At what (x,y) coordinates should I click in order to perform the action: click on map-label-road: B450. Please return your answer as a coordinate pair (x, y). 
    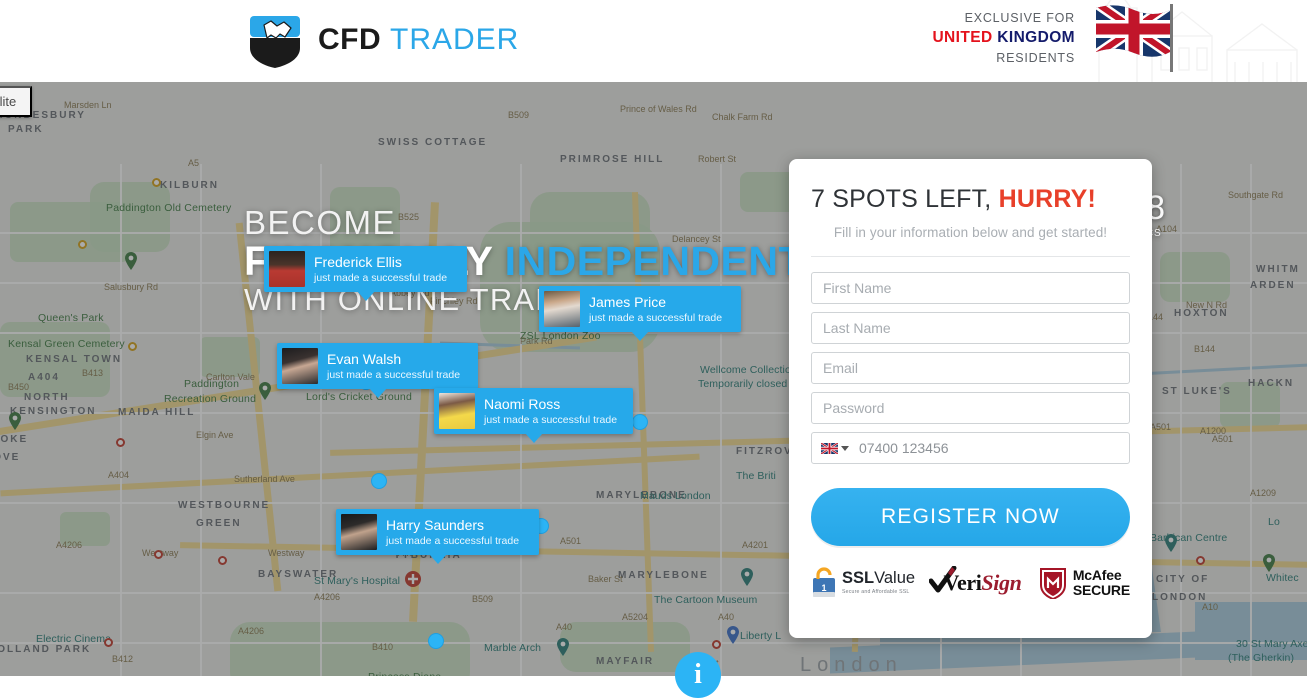
    Looking at the image, I should click on (19, 387).